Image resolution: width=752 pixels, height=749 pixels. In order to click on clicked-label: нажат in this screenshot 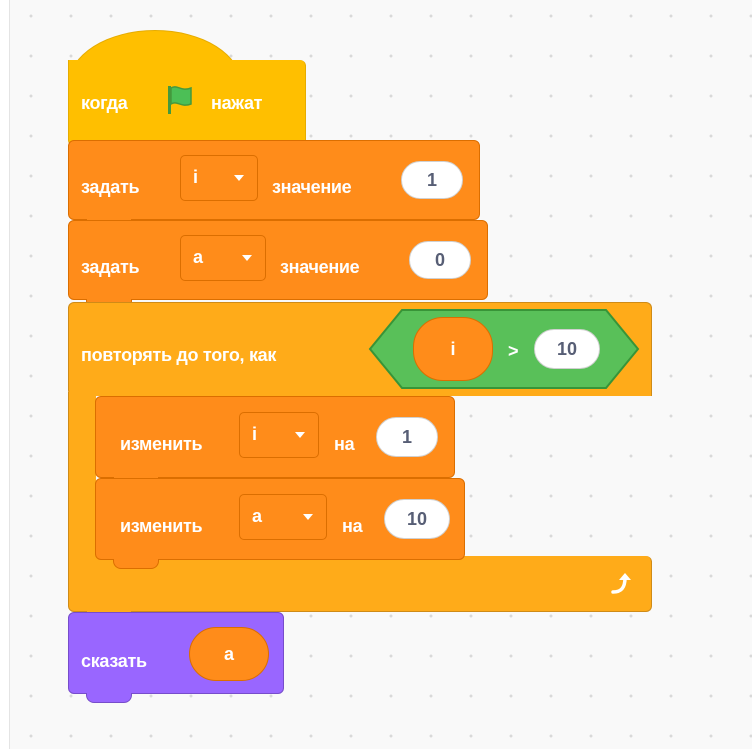, I will do `click(237, 103)`.